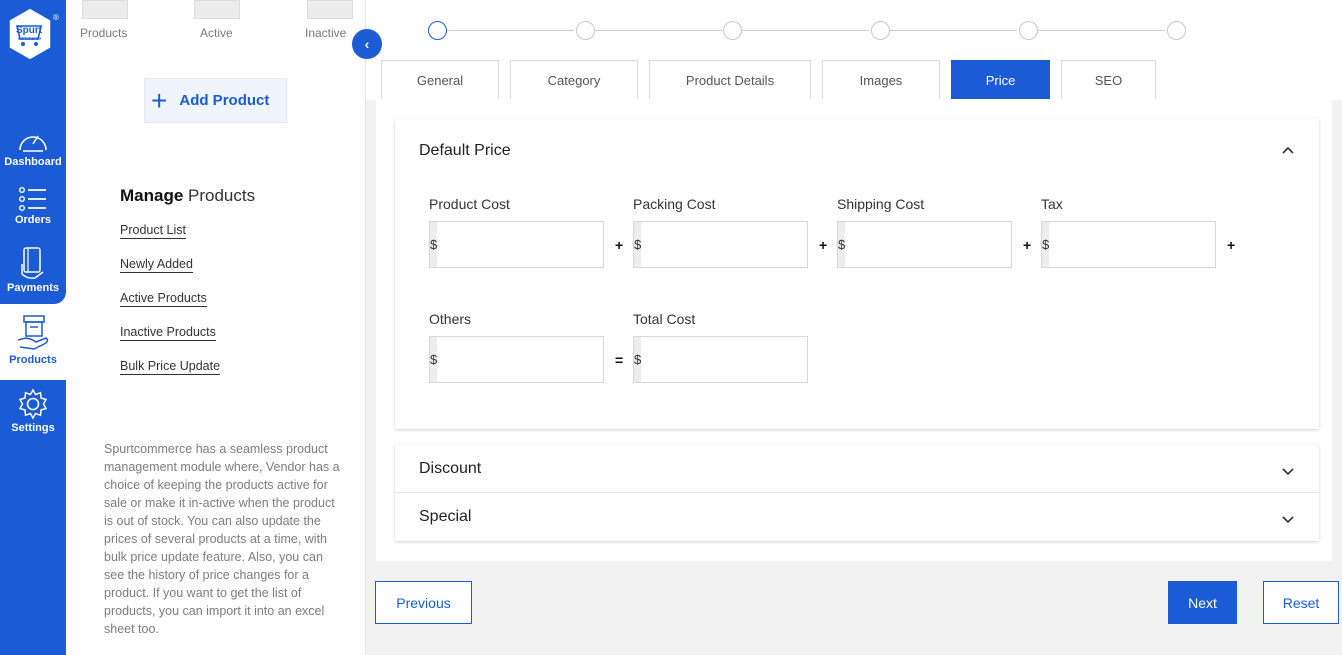 The height and width of the screenshot is (655, 1342). Describe the element at coordinates (32, 263) in the screenshot. I see `card-hand-icon` at that location.